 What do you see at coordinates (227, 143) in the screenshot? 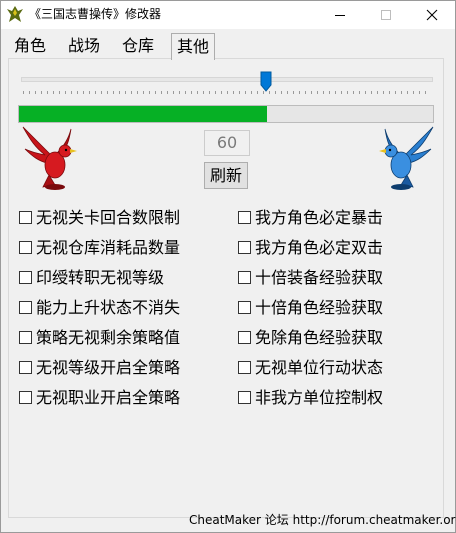
I see `value-display: 60` at bounding box center [227, 143].